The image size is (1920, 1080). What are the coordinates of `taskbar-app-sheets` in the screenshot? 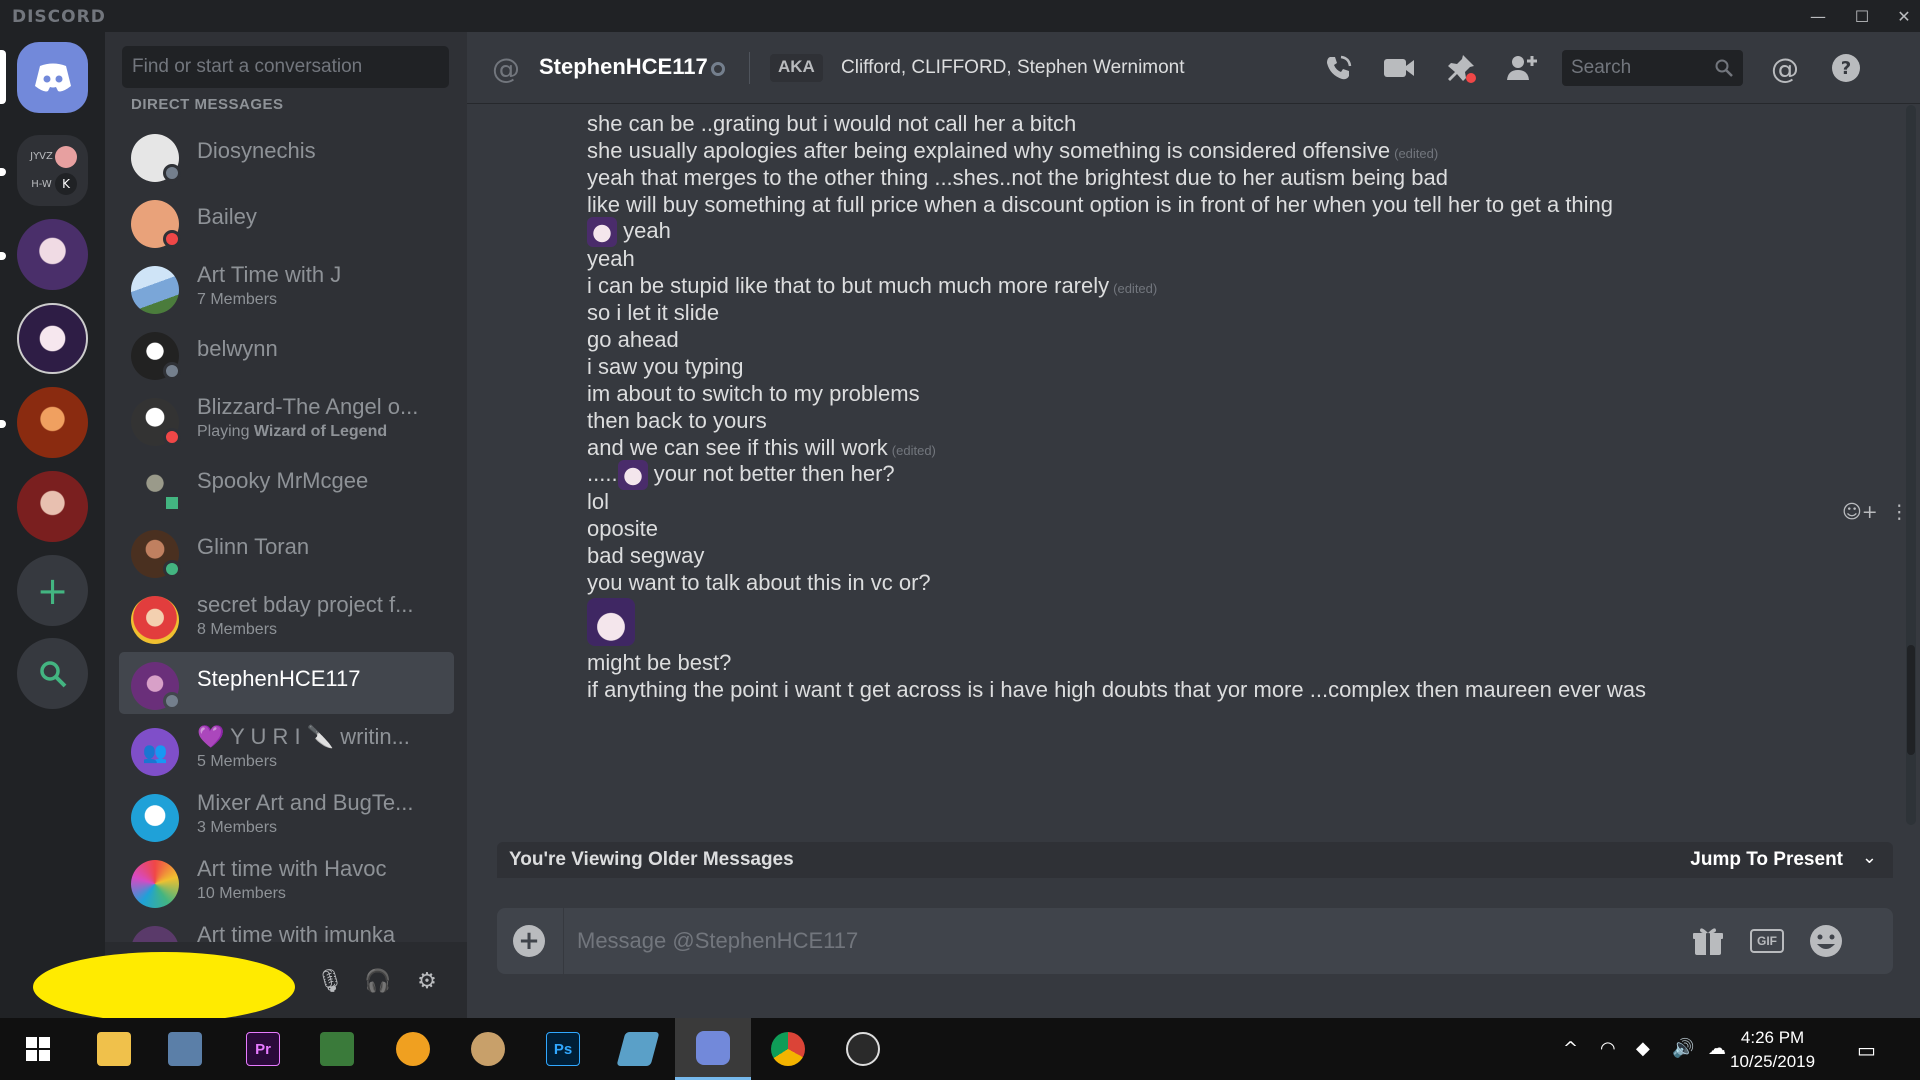 It's located at (337, 1049).